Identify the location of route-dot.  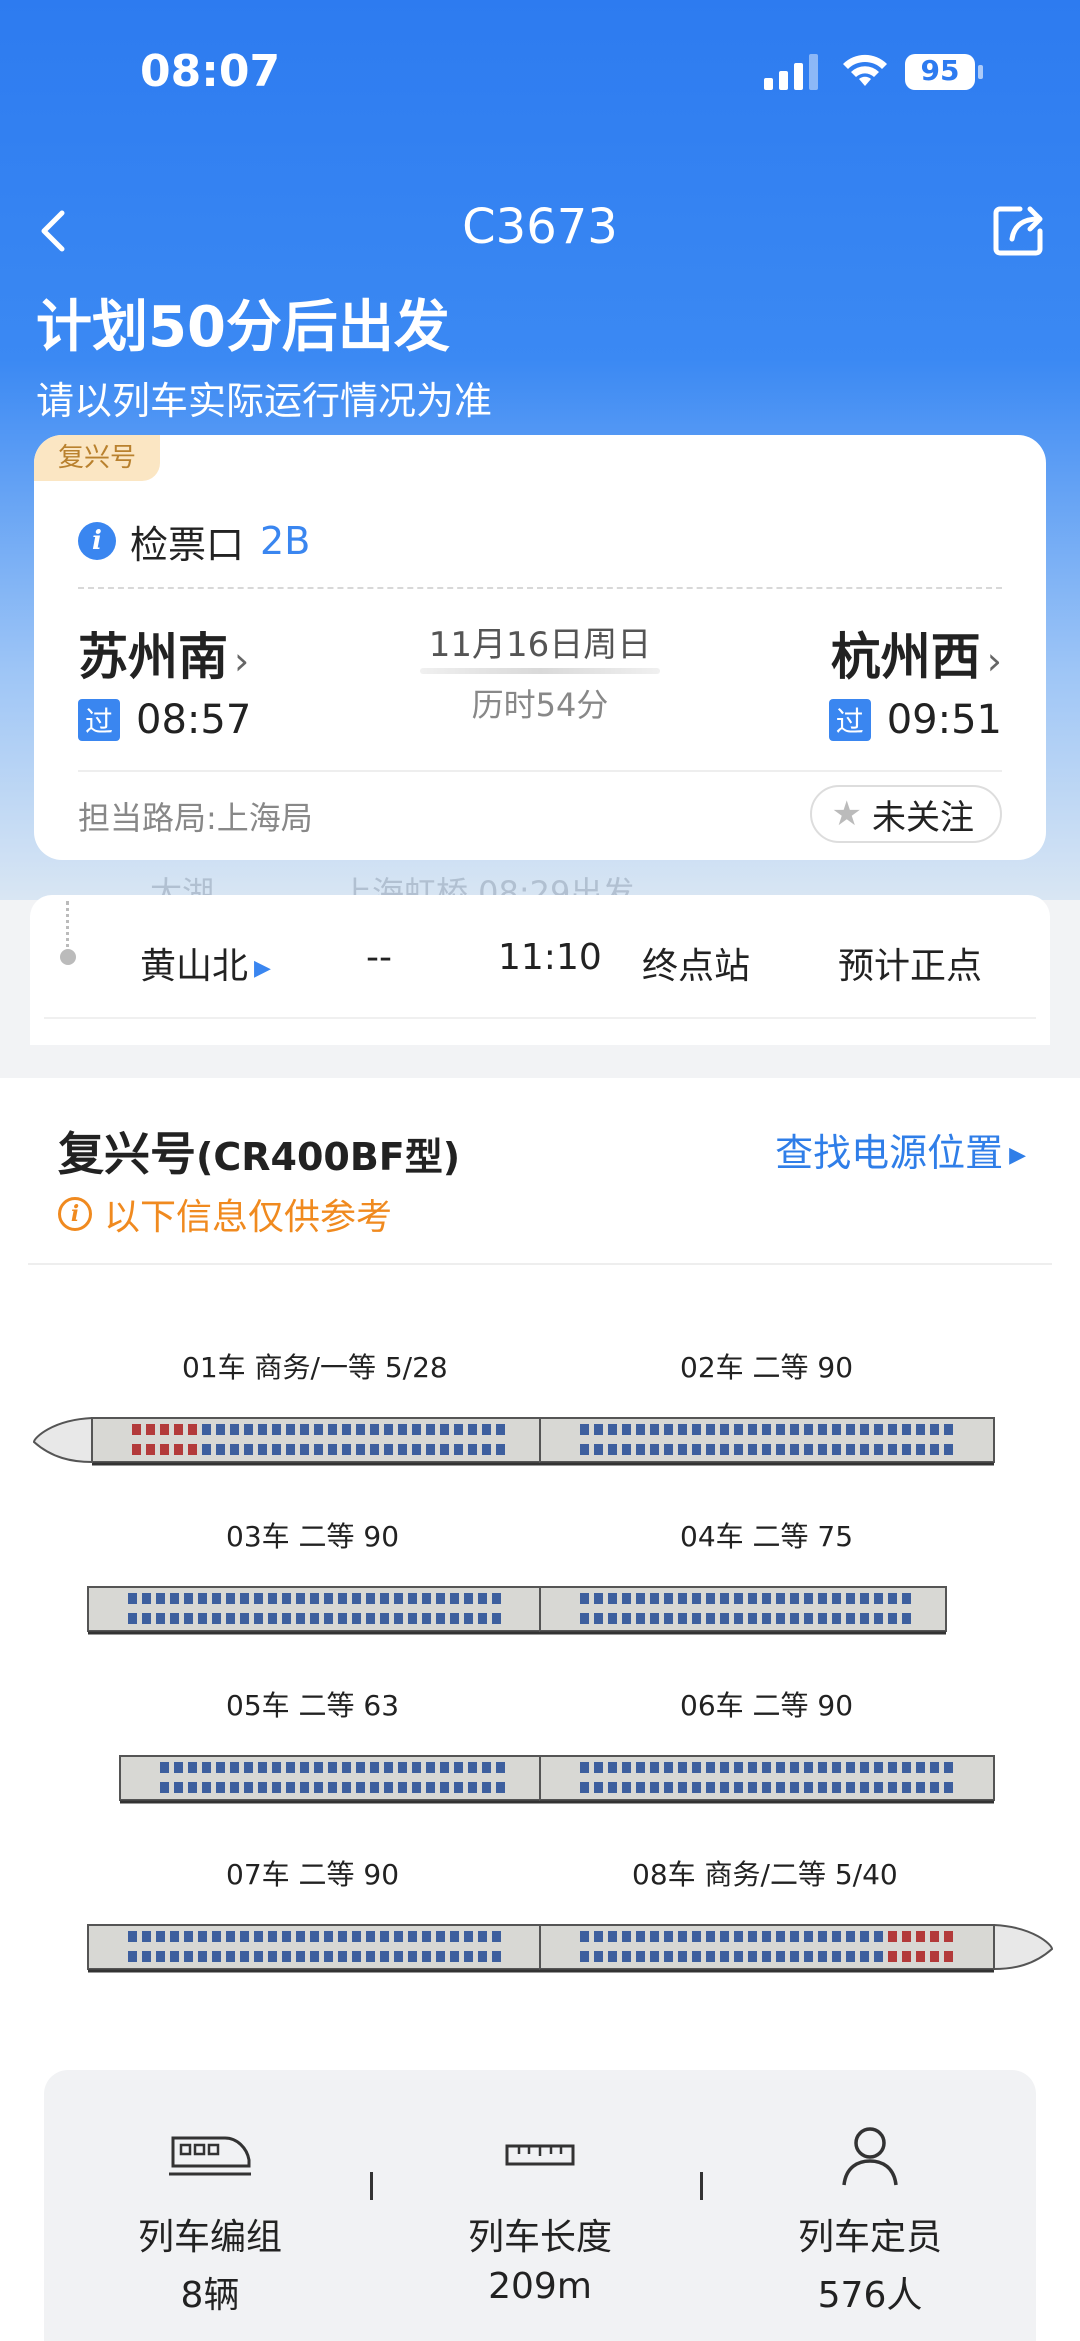
(68, 957).